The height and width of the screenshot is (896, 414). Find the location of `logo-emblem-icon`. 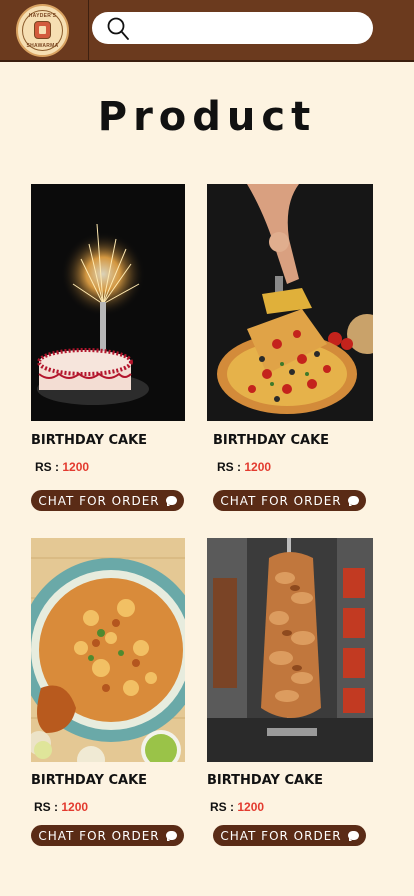

logo-emblem-icon is located at coordinates (42, 30).